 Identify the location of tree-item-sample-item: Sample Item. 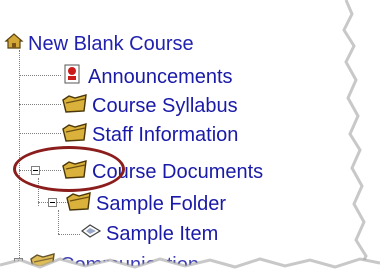
(149, 234).